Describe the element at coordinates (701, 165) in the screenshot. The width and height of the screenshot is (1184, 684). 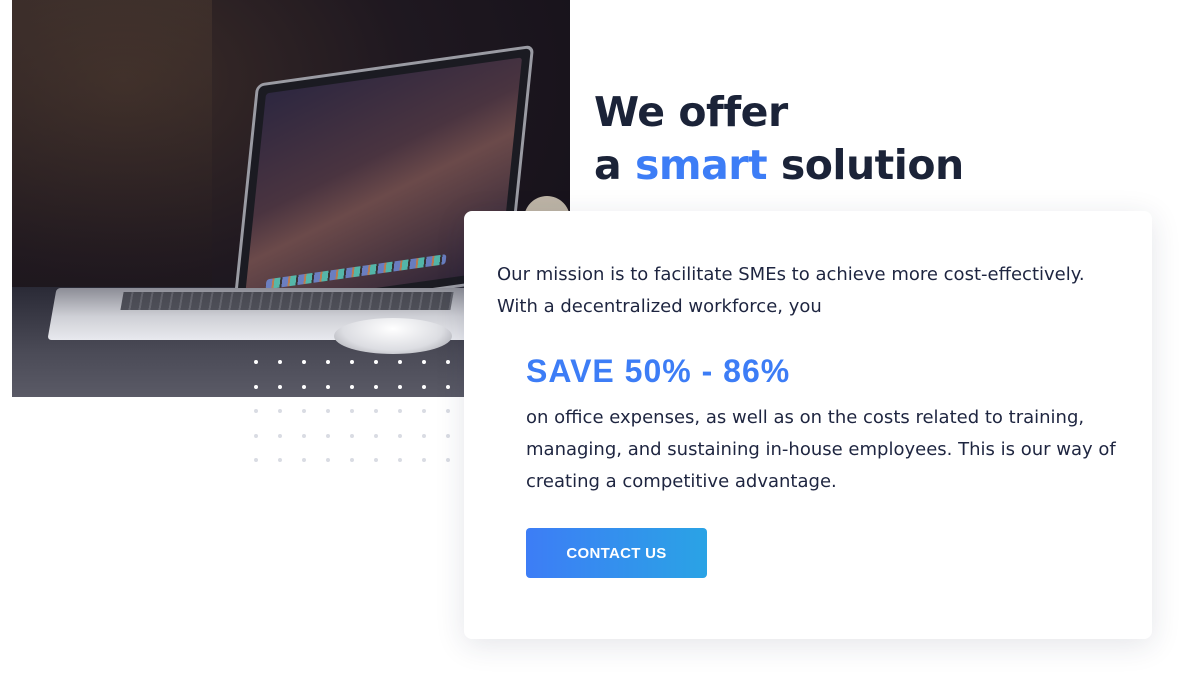
I see `heading-accent-word: smart` at that location.